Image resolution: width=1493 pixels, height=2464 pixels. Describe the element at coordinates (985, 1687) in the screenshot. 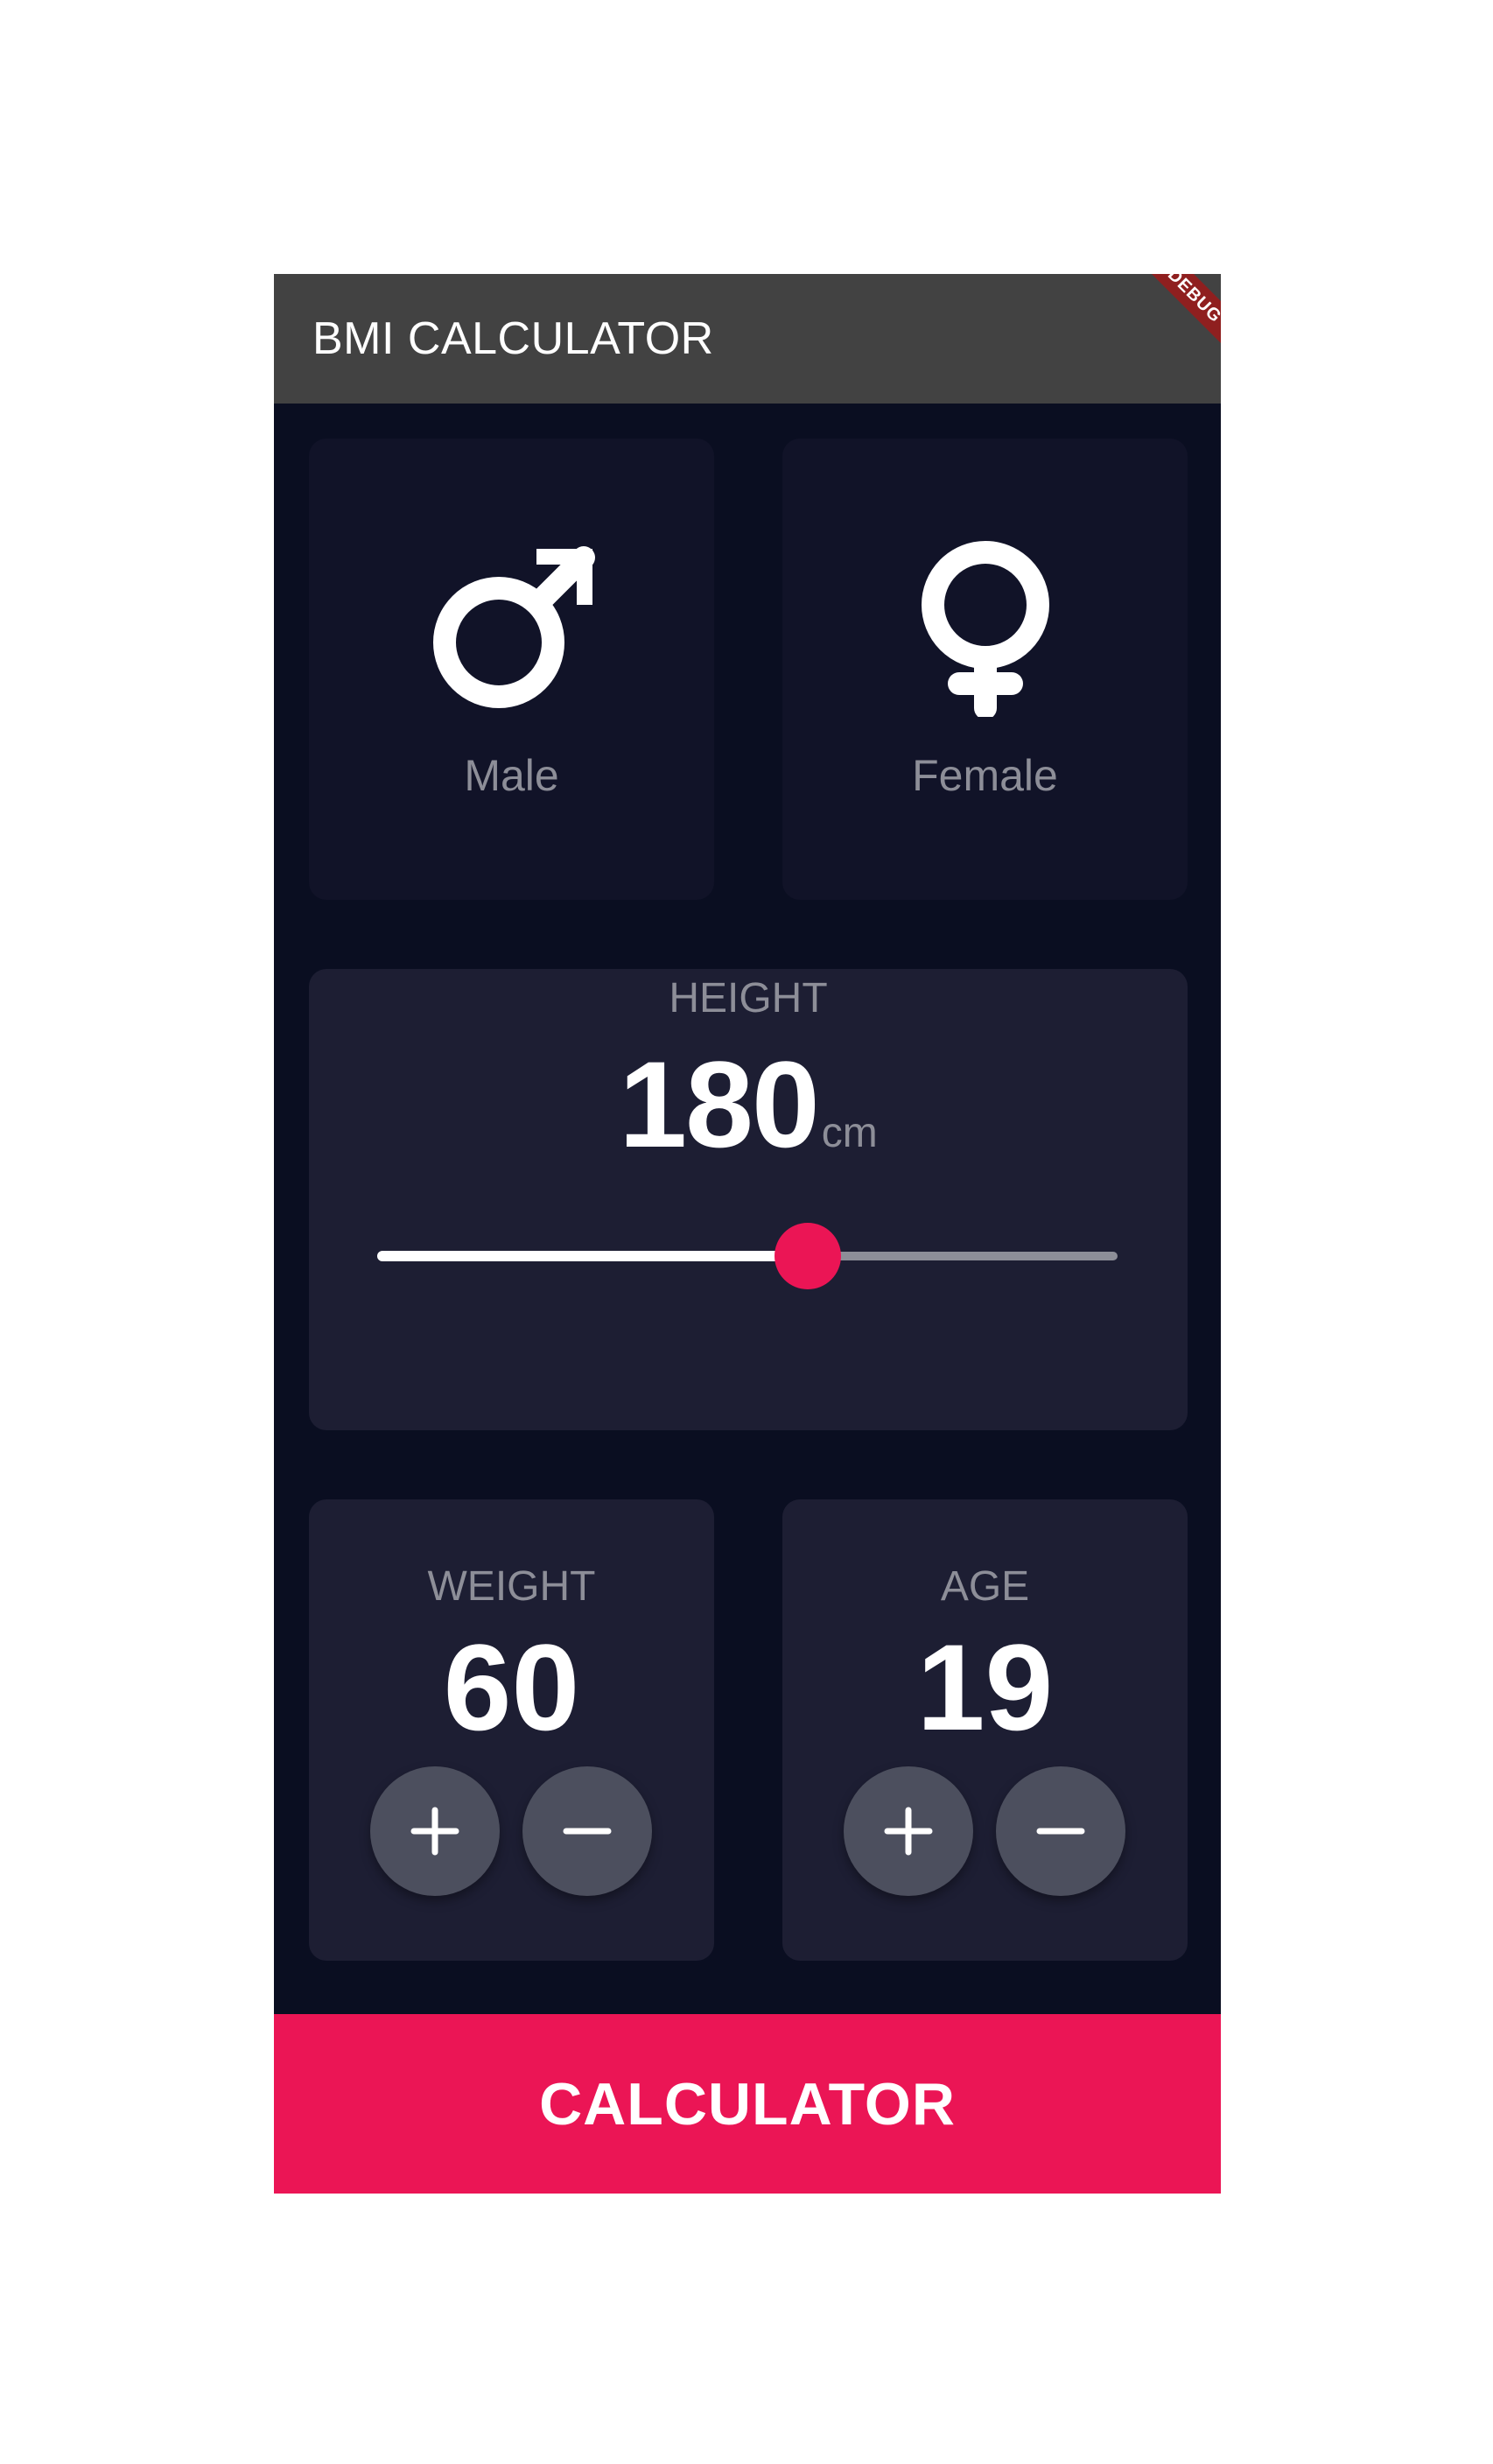

I see `age-value: 19` at that location.